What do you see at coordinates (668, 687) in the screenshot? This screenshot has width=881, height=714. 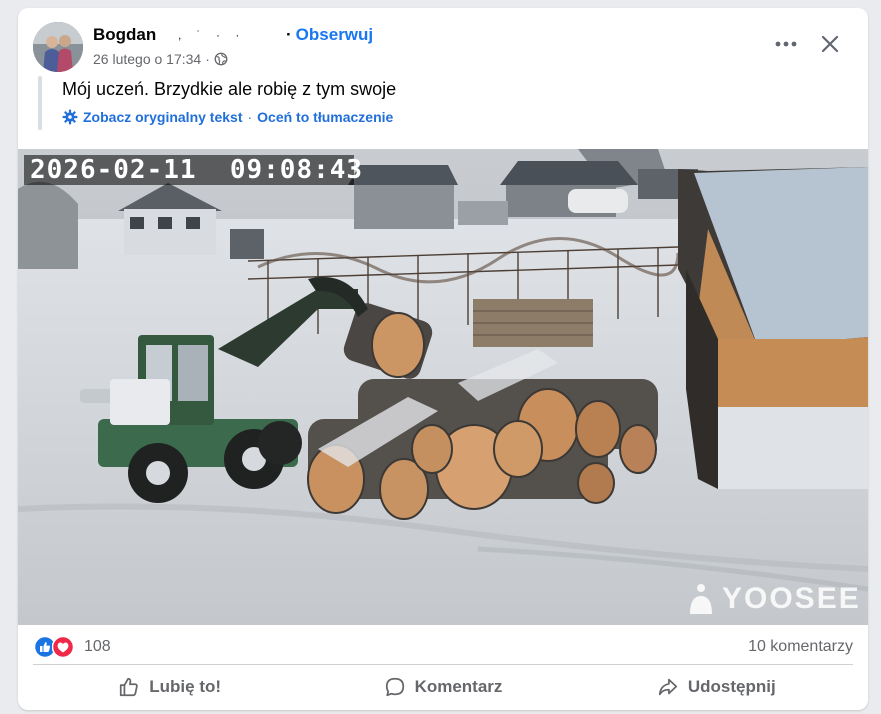 I see `share-icon` at bounding box center [668, 687].